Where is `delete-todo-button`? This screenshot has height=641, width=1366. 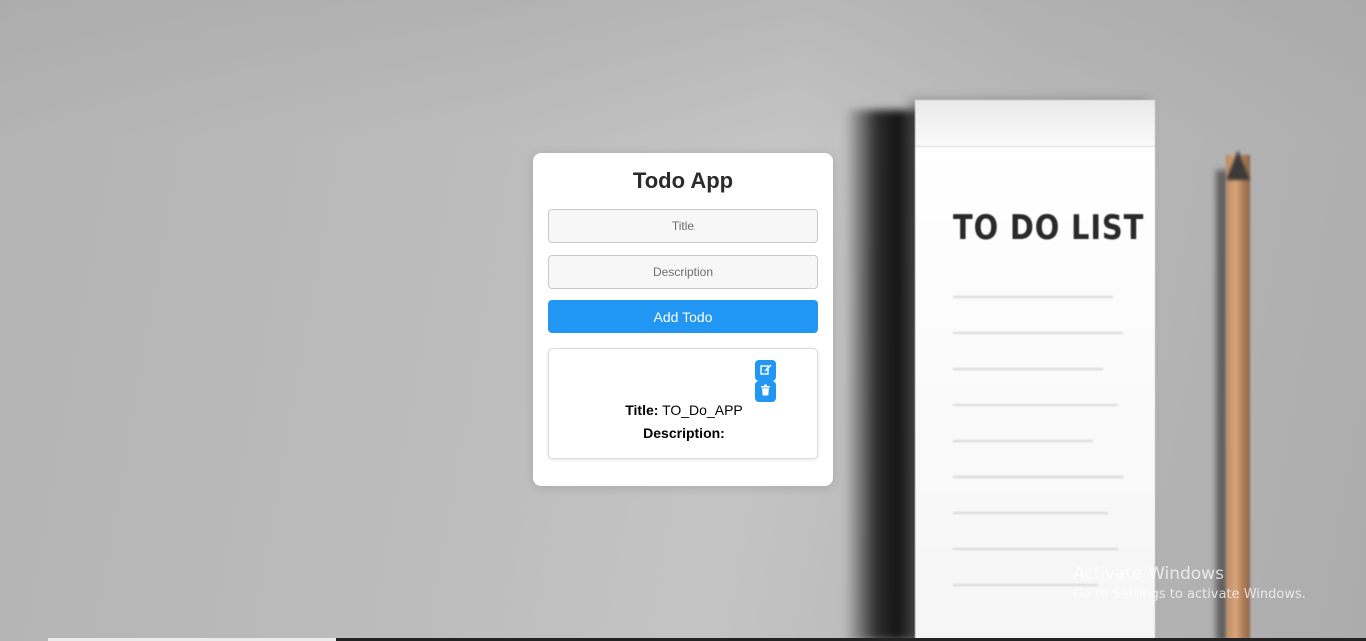
delete-todo-button is located at coordinates (765, 391).